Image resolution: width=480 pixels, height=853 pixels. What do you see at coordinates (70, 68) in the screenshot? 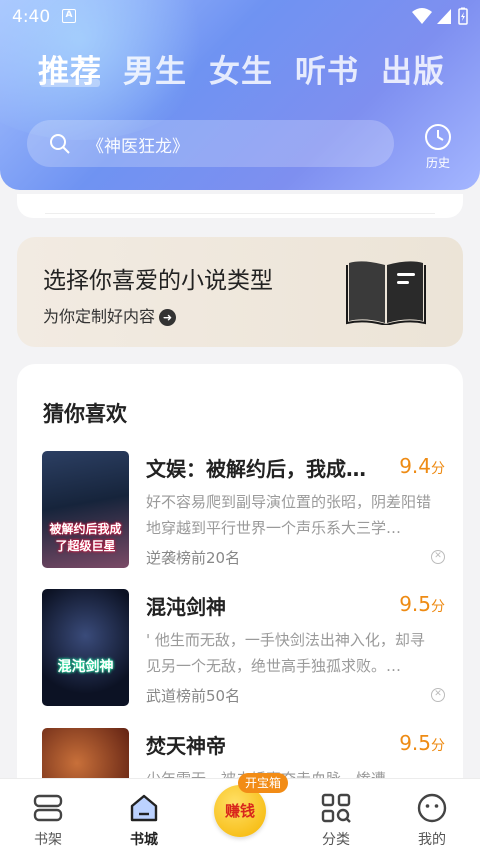
I see `tab-recommend: 推荐` at bounding box center [70, 68].